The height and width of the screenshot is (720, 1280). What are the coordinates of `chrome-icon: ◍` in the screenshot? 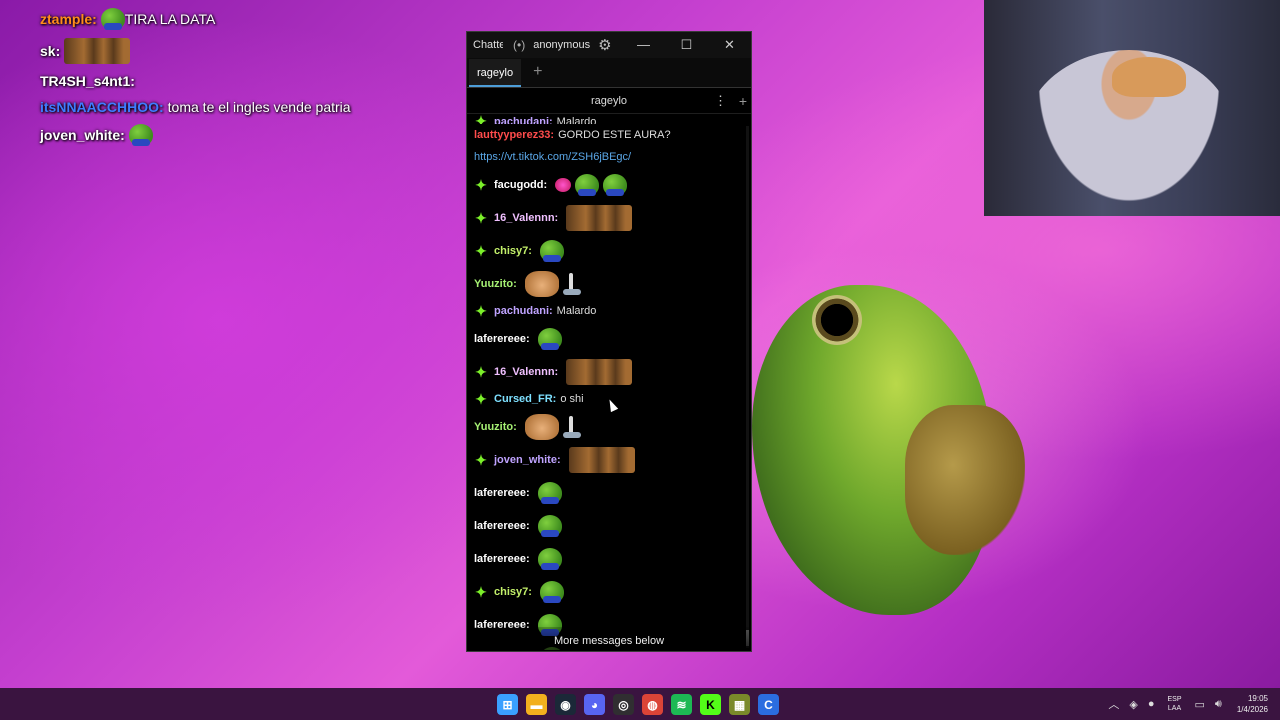 It's located at (652, 704).